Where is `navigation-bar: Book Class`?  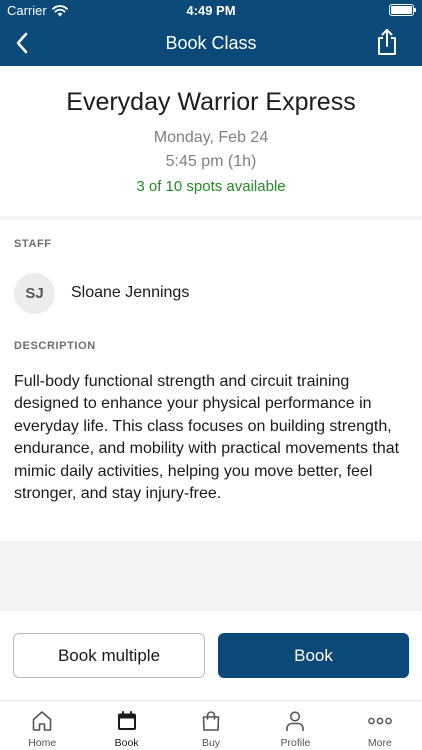 navigation-bar: Book Class is located at coordinates (211, 43).